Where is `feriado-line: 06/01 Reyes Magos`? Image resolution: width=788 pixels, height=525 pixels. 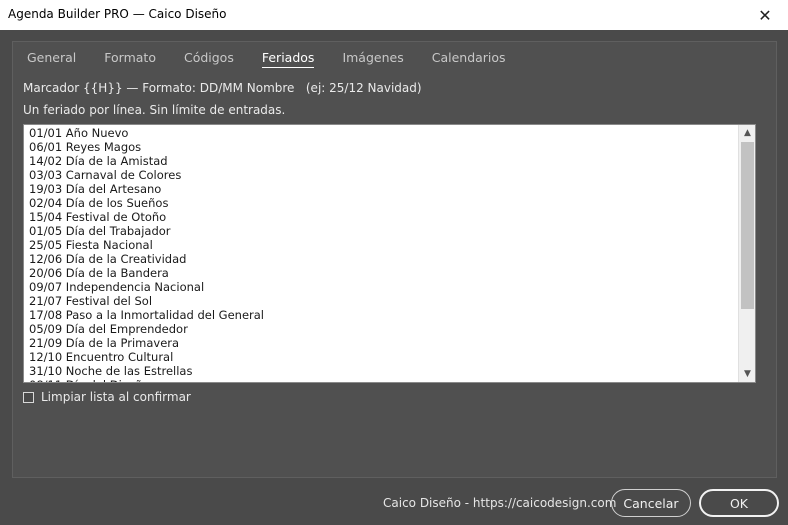 feriado-line: 06/01 Reyes Magos is located at coordinates (85, 147).